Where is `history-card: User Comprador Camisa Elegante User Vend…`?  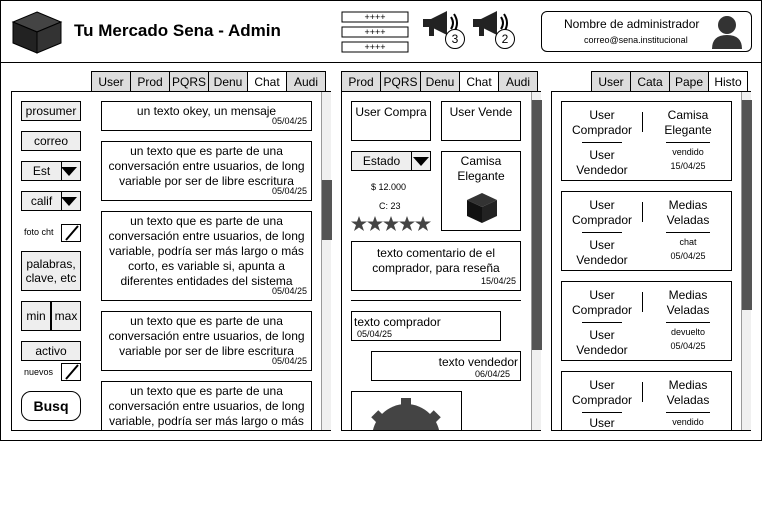 history-card: User Comprador Camisa Elegante User Vend… is located at coordinates (646, 141).